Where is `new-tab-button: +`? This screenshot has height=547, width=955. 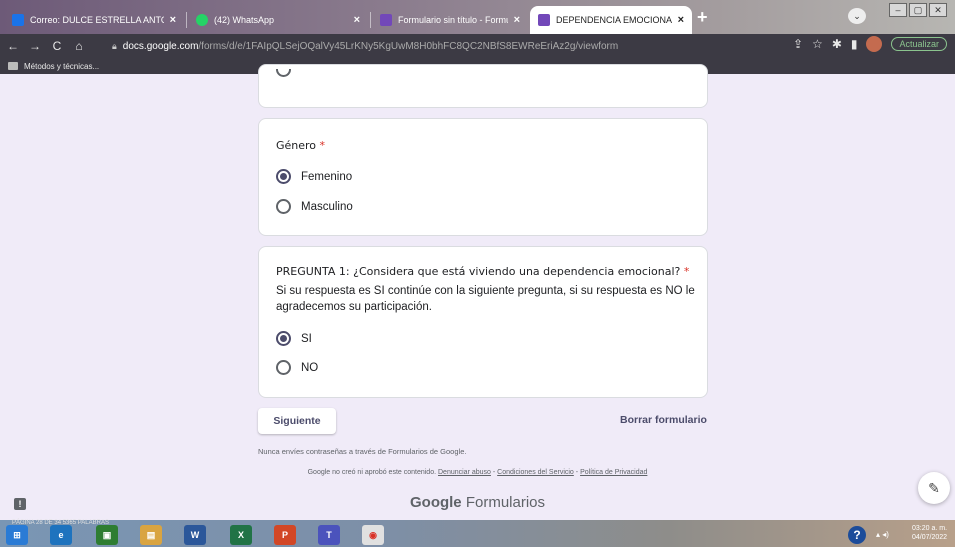
new-tab-button: + is located at coordinates (702, 17).